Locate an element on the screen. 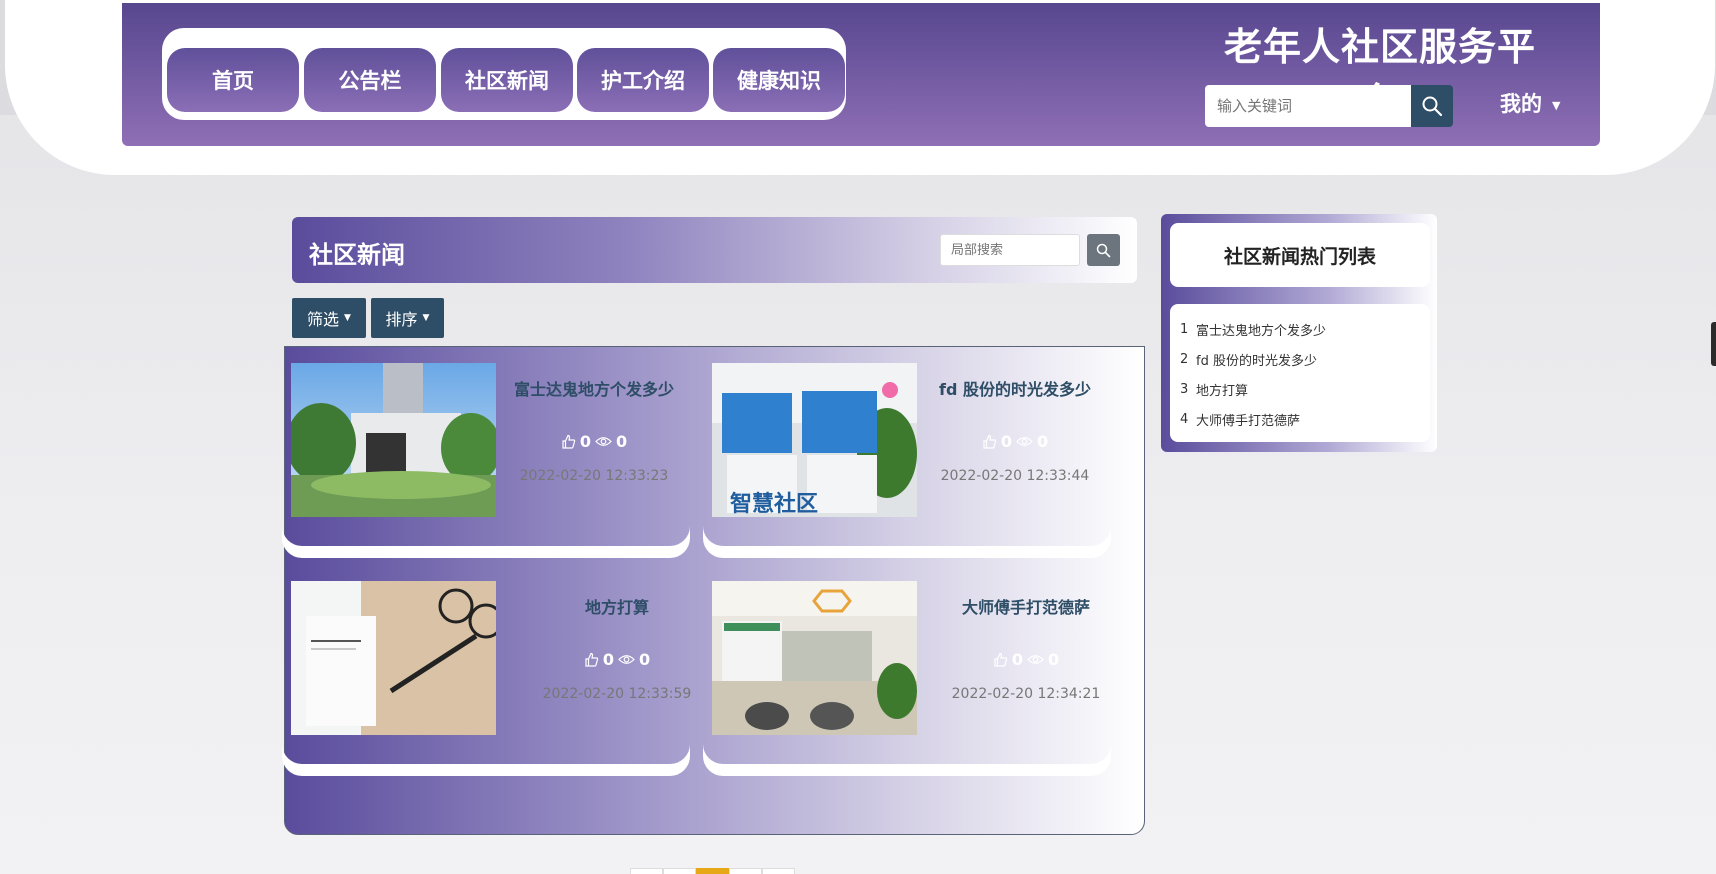  nav-bulletin: 公告栏 is located at coordinates (370, 80).